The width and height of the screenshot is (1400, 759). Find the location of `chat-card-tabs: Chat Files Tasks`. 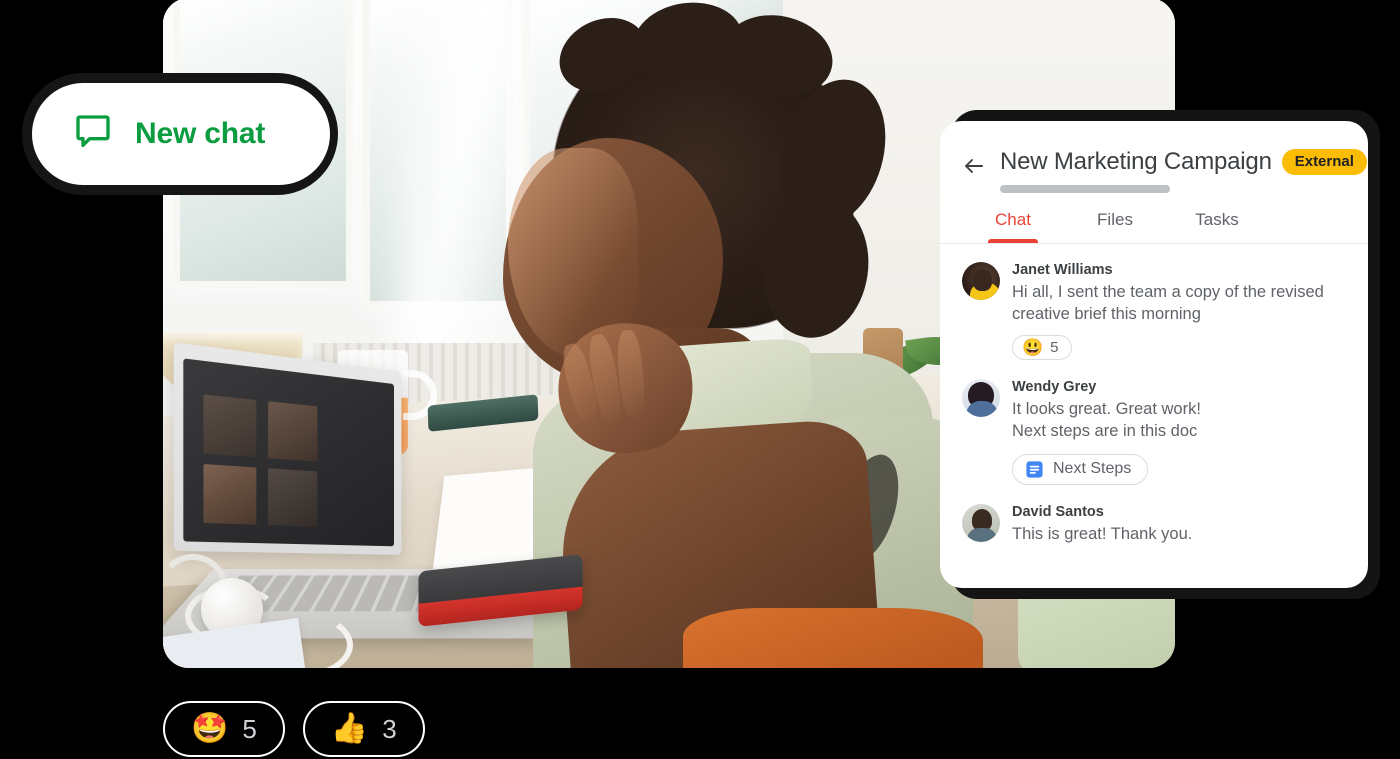

chat-card-tabs: Chat Files Tasks is located at coordinates (1154, 227).